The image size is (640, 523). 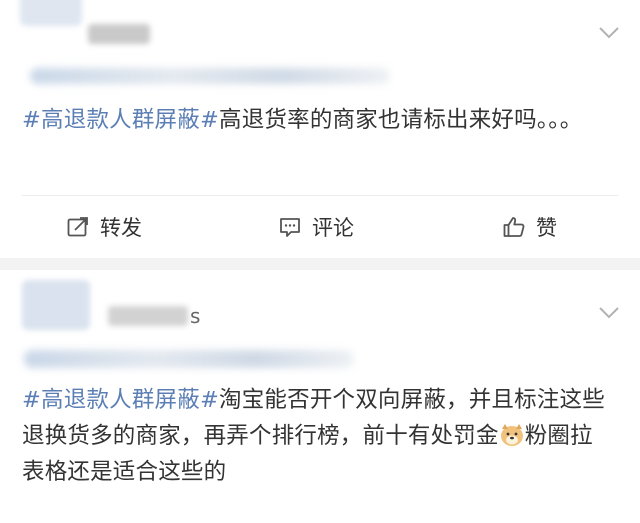 I want to click on post-text: #高退款人群屏蔽#高退货率的商家也请标出来好吗。。。, so click(x=316, y=120).